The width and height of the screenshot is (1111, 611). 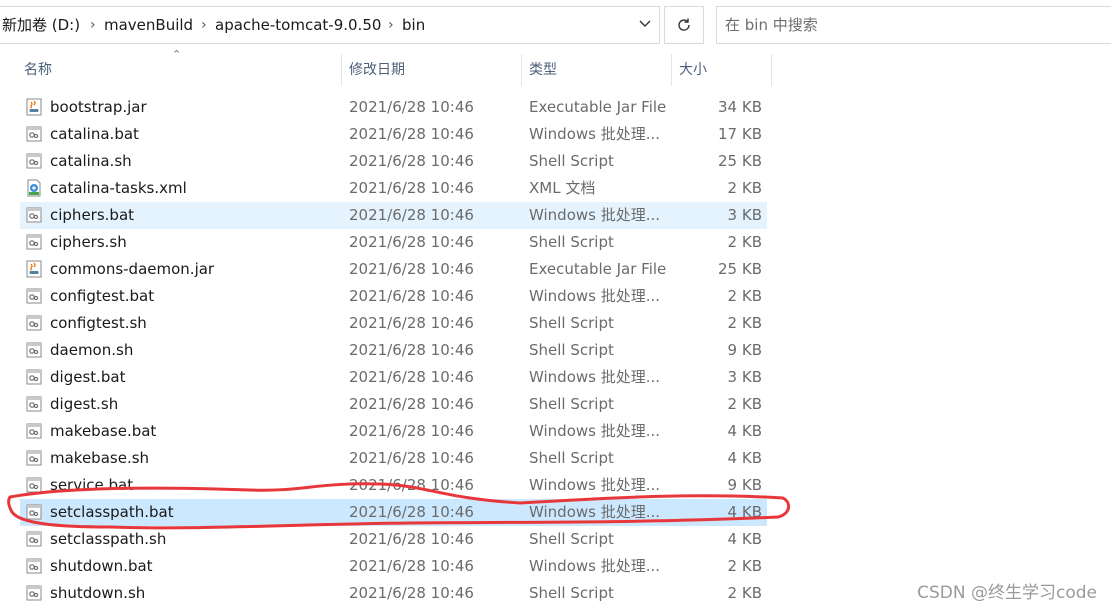 I want to click on refresh-button, so click(x=684, y=25).